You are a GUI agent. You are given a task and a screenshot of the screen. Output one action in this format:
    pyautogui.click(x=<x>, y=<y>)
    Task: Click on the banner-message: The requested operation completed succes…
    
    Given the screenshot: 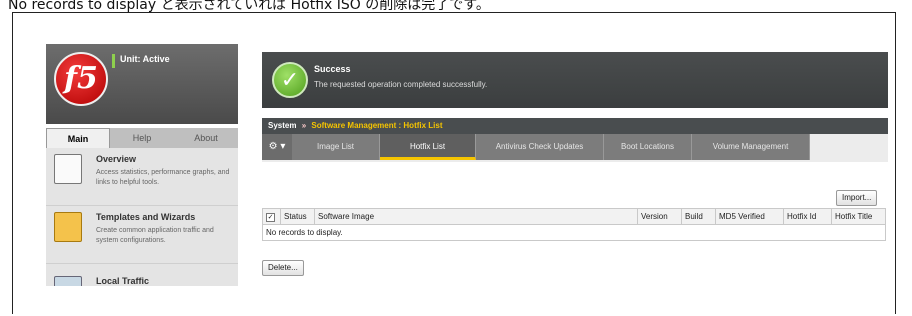 What is the action you would take?
    pyautogui.click(x=401, y=84)
    